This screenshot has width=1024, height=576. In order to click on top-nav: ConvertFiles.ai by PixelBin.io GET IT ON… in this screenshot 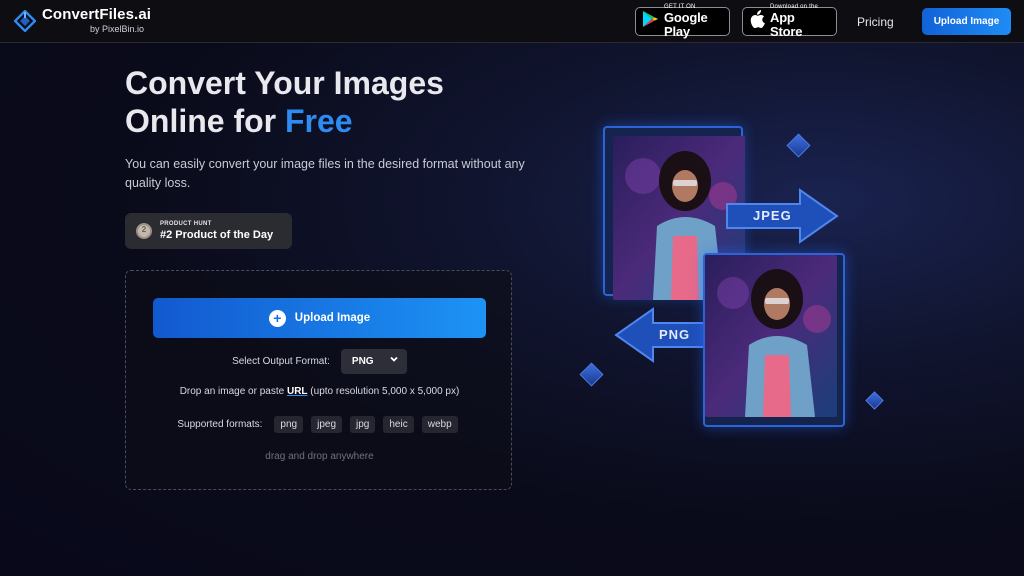, I will do `click(512, 21)`.